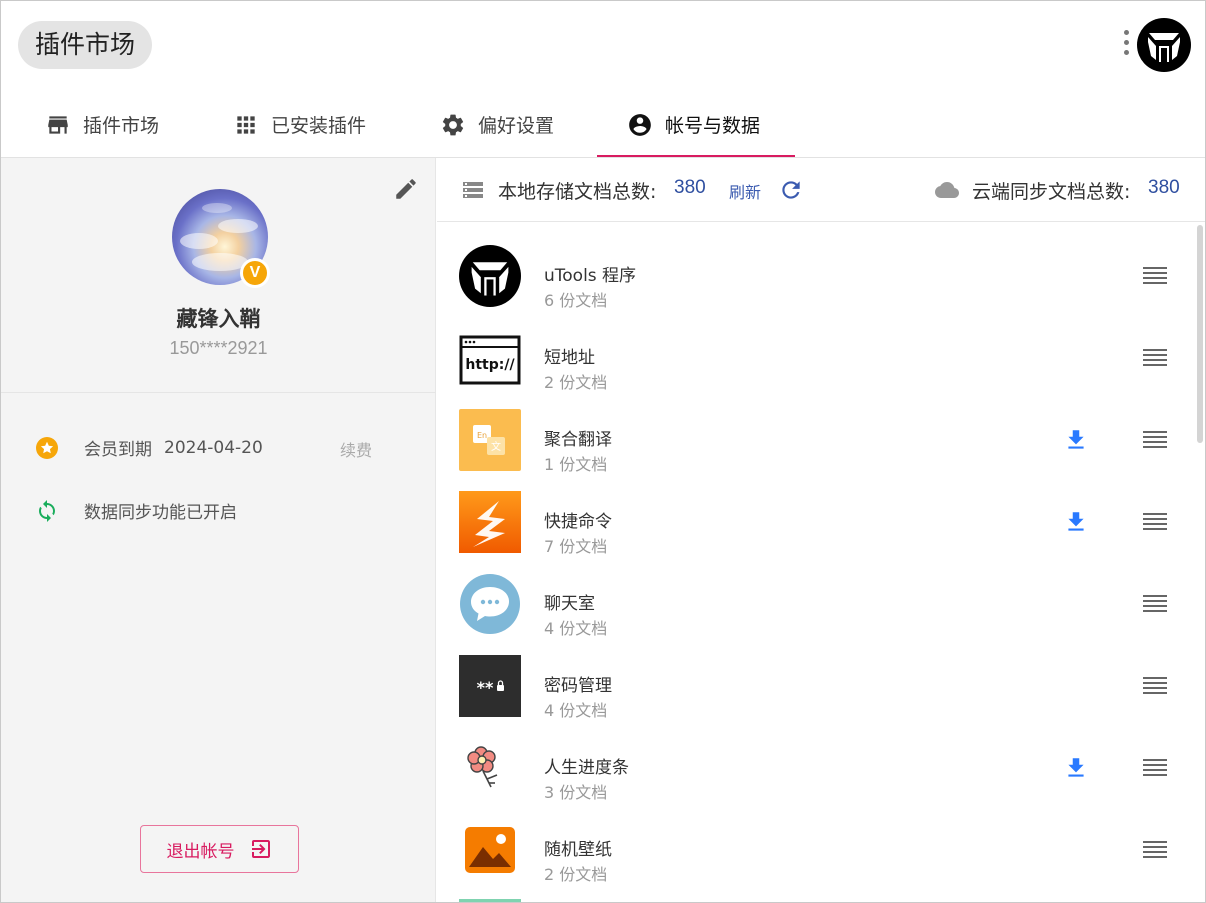 Image resolution: width=1206 pixels, height=903 pixels. What do you see at coordinates (200, 851) in the screenshot?
I see `logout-label: 退出帐号` at bounding box center [200, 851].